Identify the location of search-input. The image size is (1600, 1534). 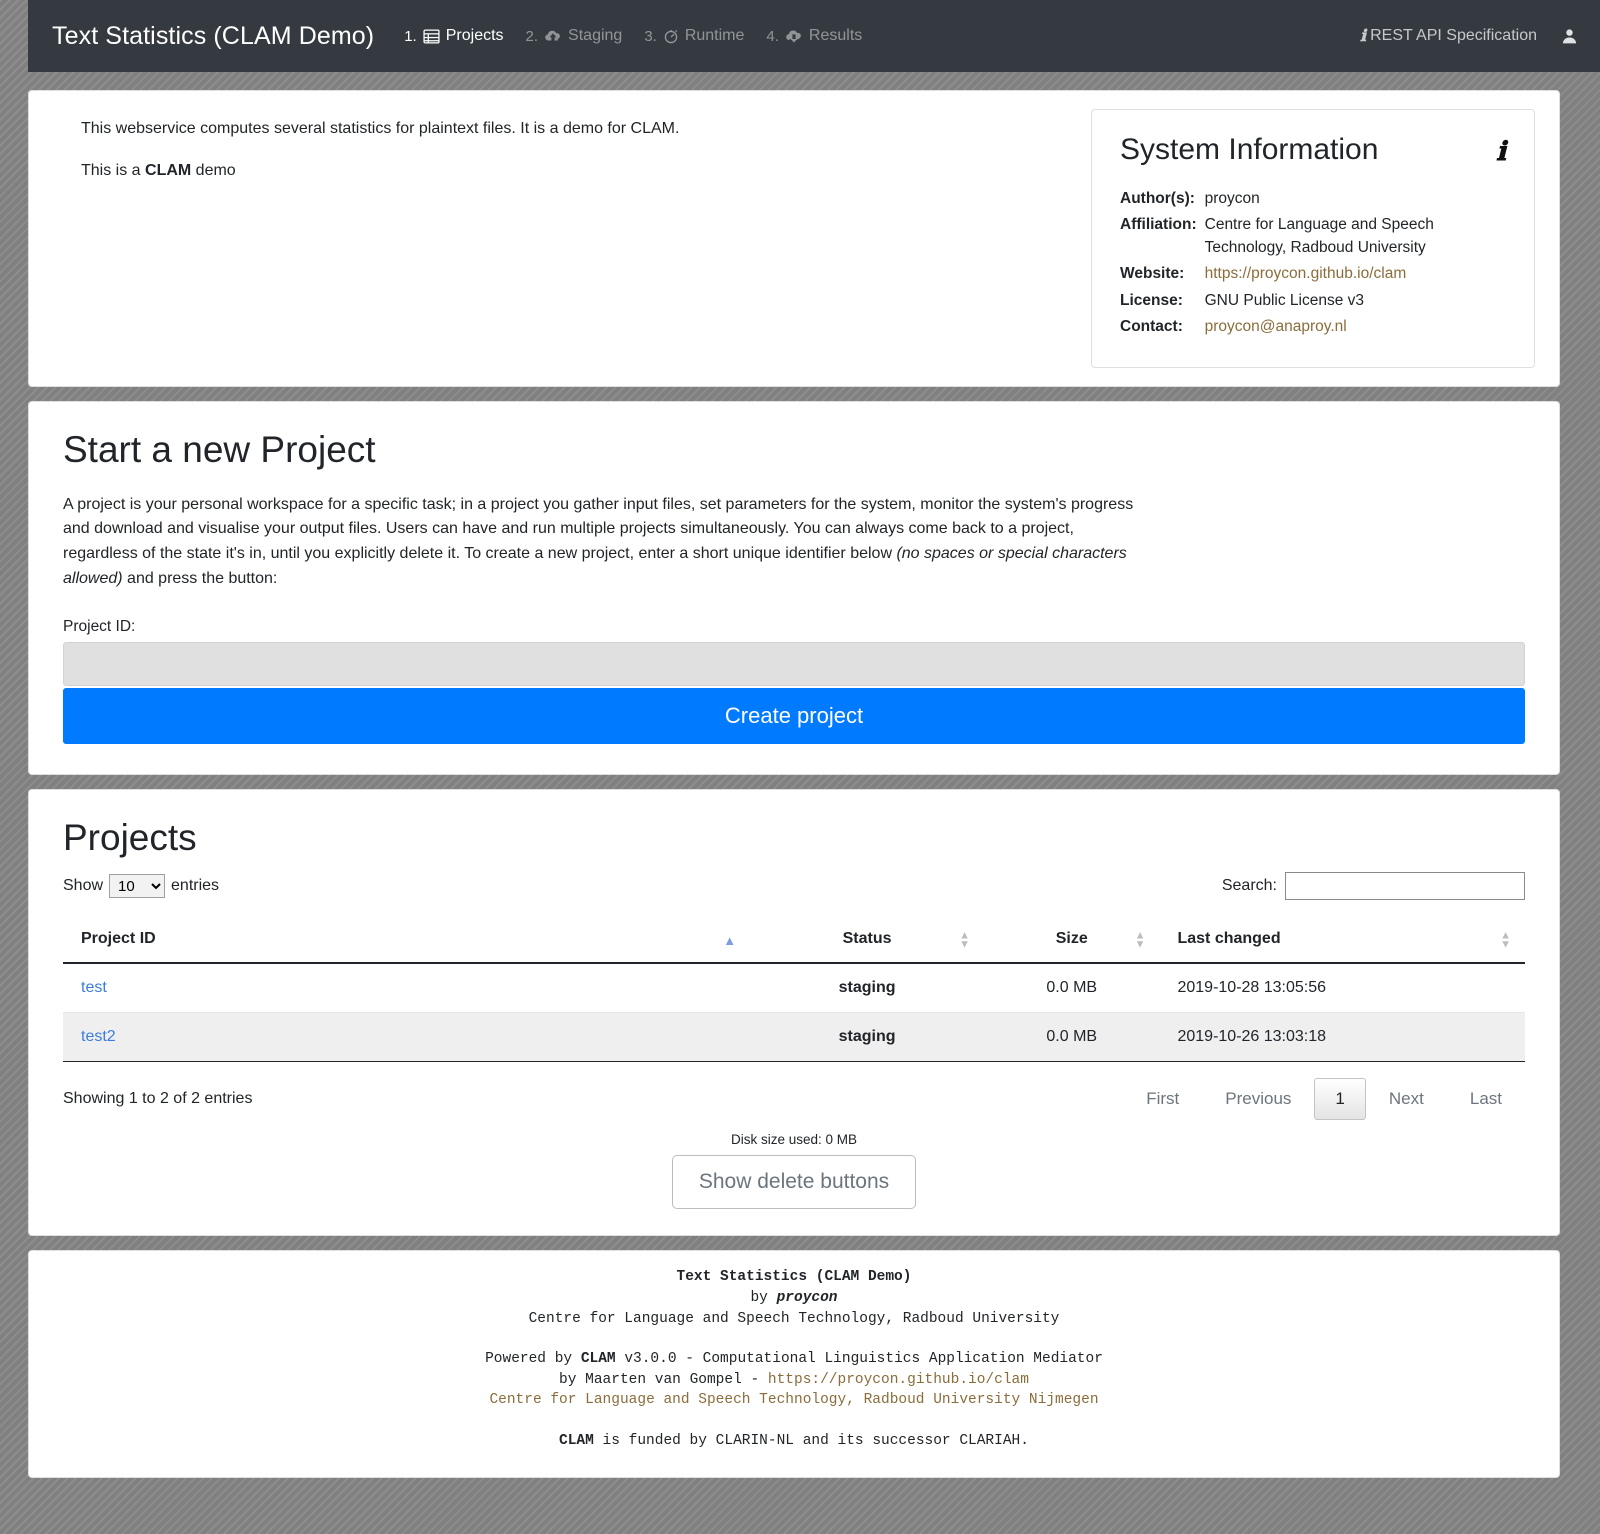
(1405, 886).